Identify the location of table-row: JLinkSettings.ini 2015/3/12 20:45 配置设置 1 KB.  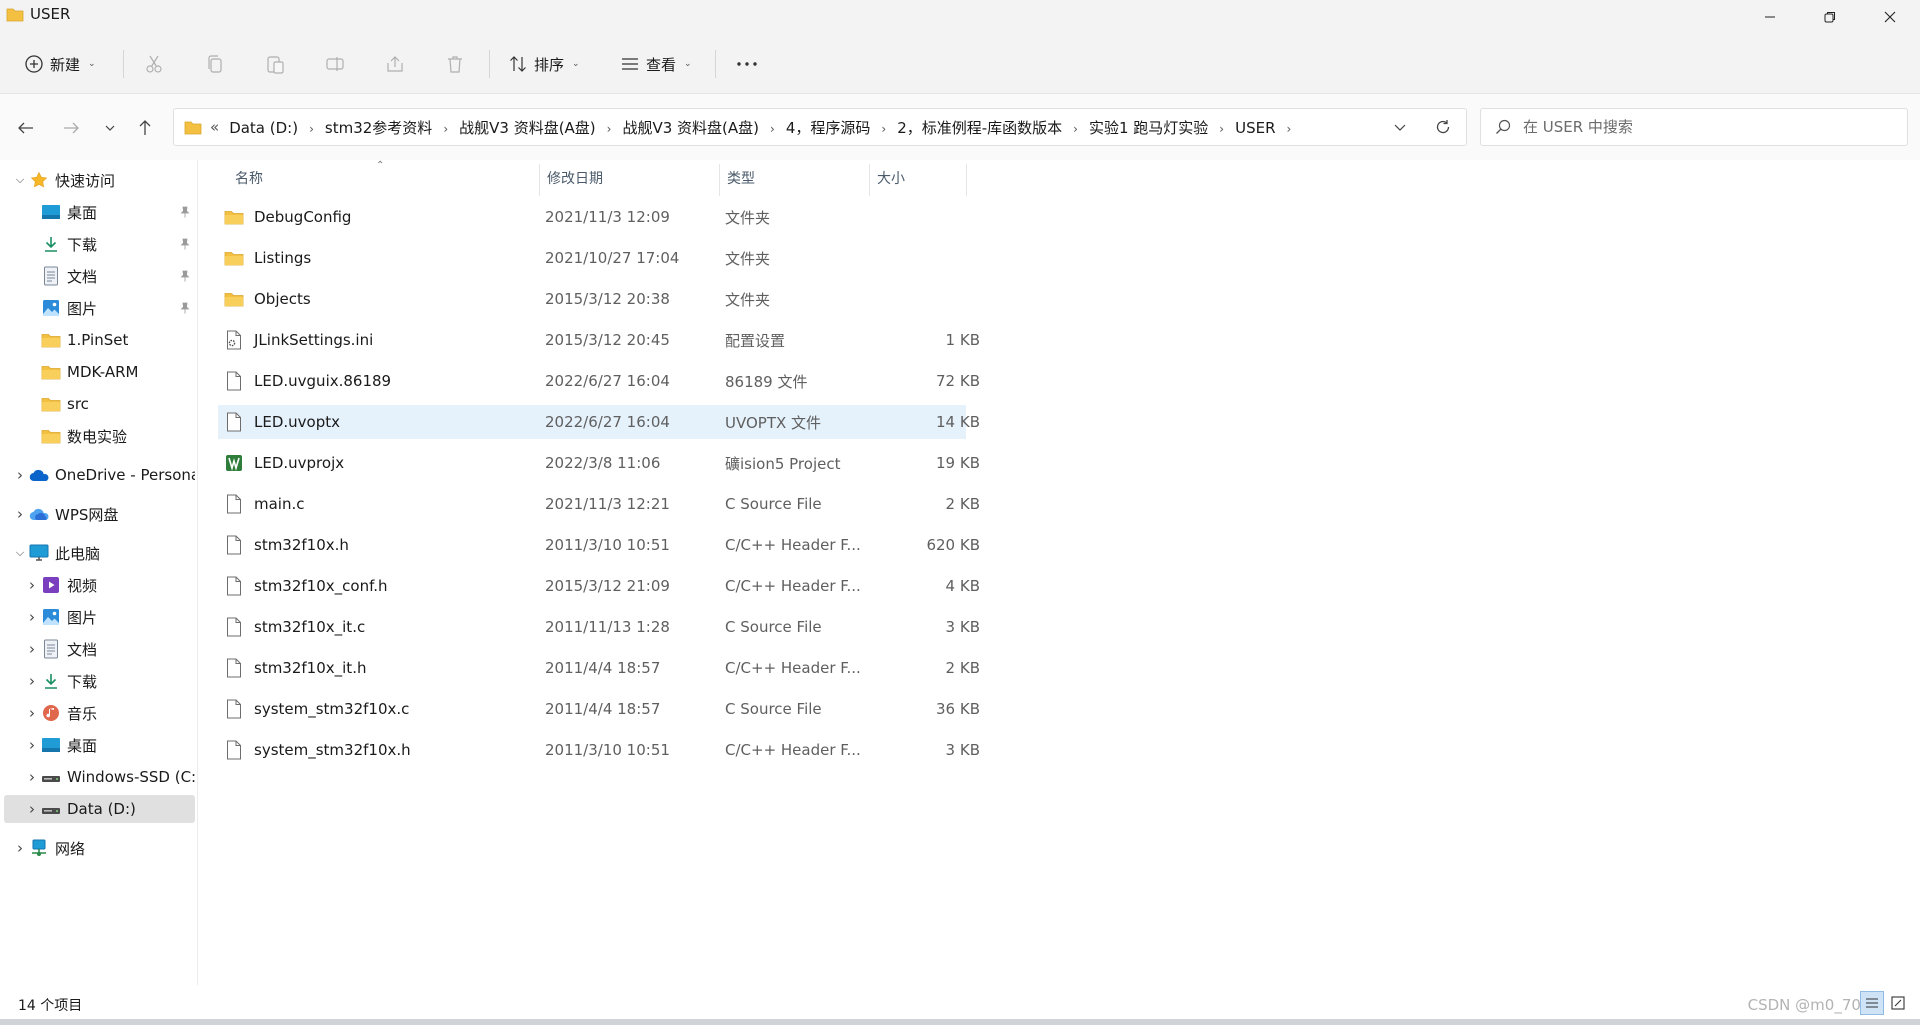
(599, 340).